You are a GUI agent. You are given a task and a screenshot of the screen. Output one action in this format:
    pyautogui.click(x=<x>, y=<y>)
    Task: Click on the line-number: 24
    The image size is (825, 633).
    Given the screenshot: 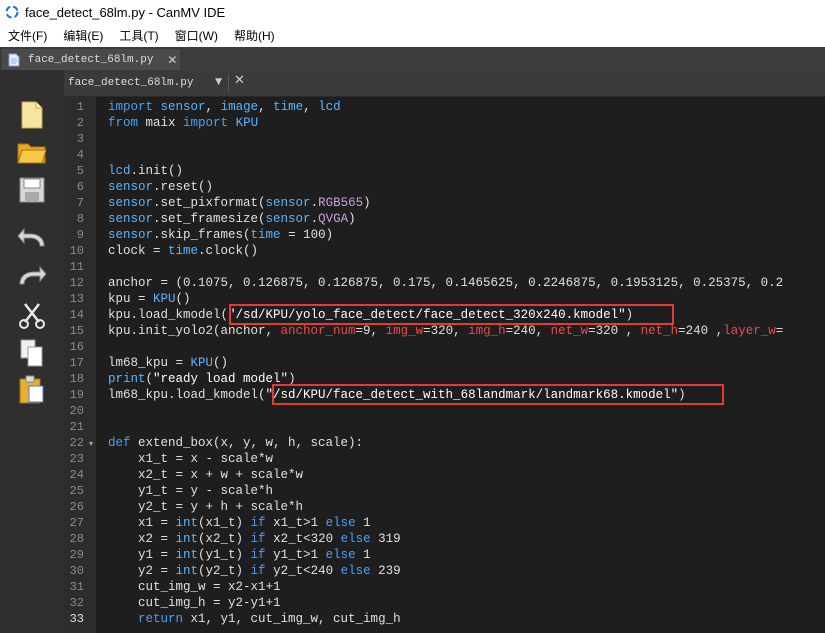 What is the action you would take?
    pyautogui.click(x=76, y=475)
    